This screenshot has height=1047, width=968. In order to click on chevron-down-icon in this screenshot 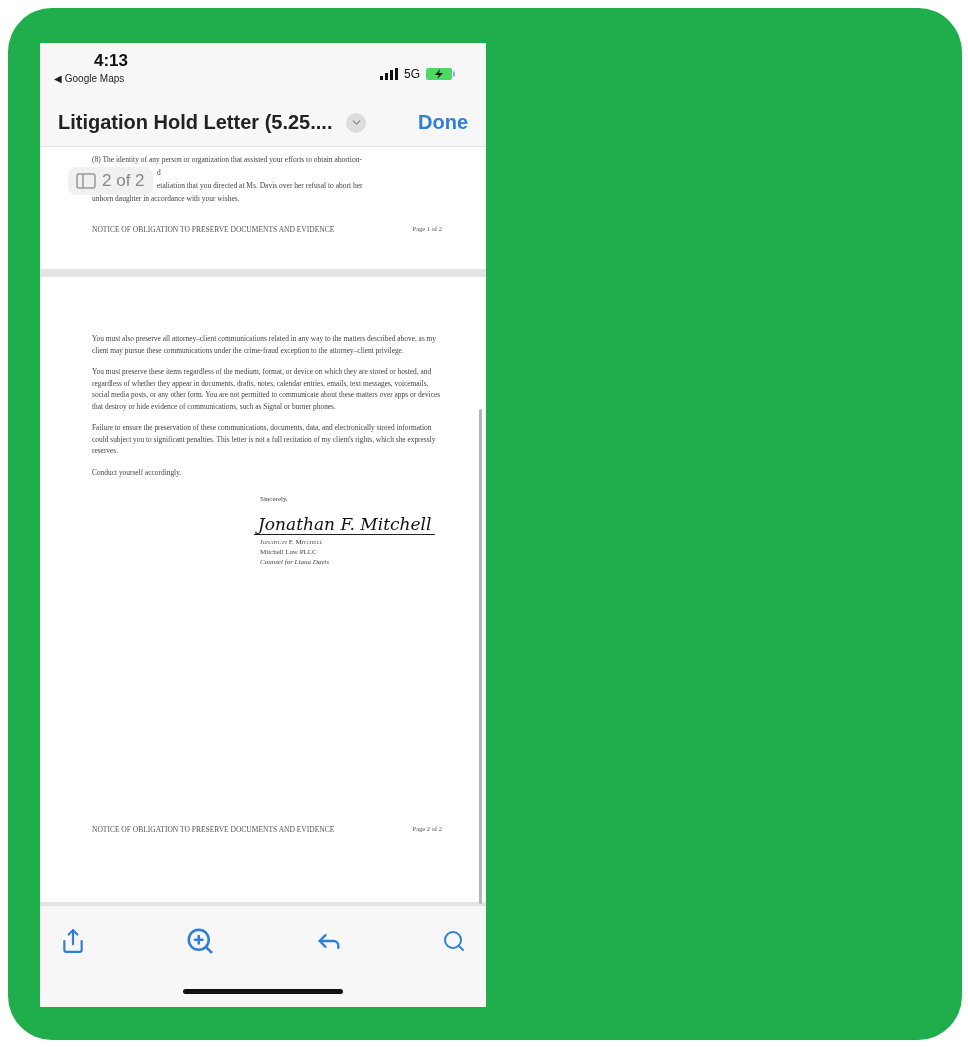, I will do `click(356, 122)`.